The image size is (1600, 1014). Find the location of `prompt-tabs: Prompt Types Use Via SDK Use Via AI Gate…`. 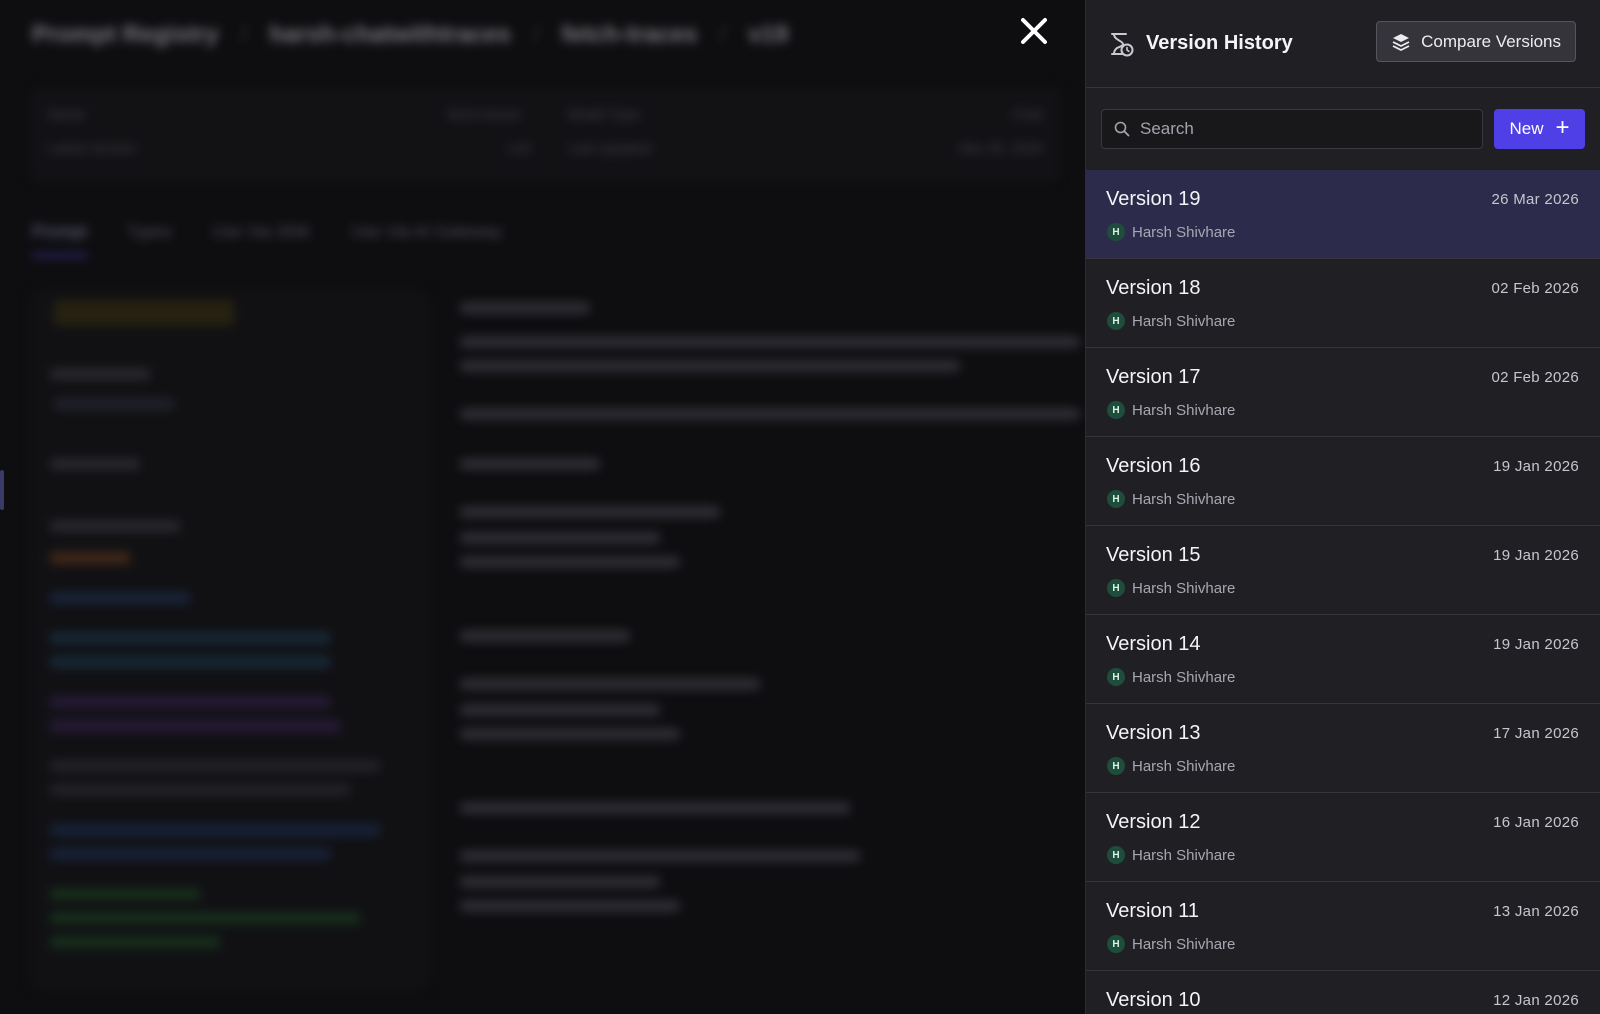

prompt-tabs: Prompt Types Use Via SDK Use Via AI Gate… is located at coordinates (267, 239).